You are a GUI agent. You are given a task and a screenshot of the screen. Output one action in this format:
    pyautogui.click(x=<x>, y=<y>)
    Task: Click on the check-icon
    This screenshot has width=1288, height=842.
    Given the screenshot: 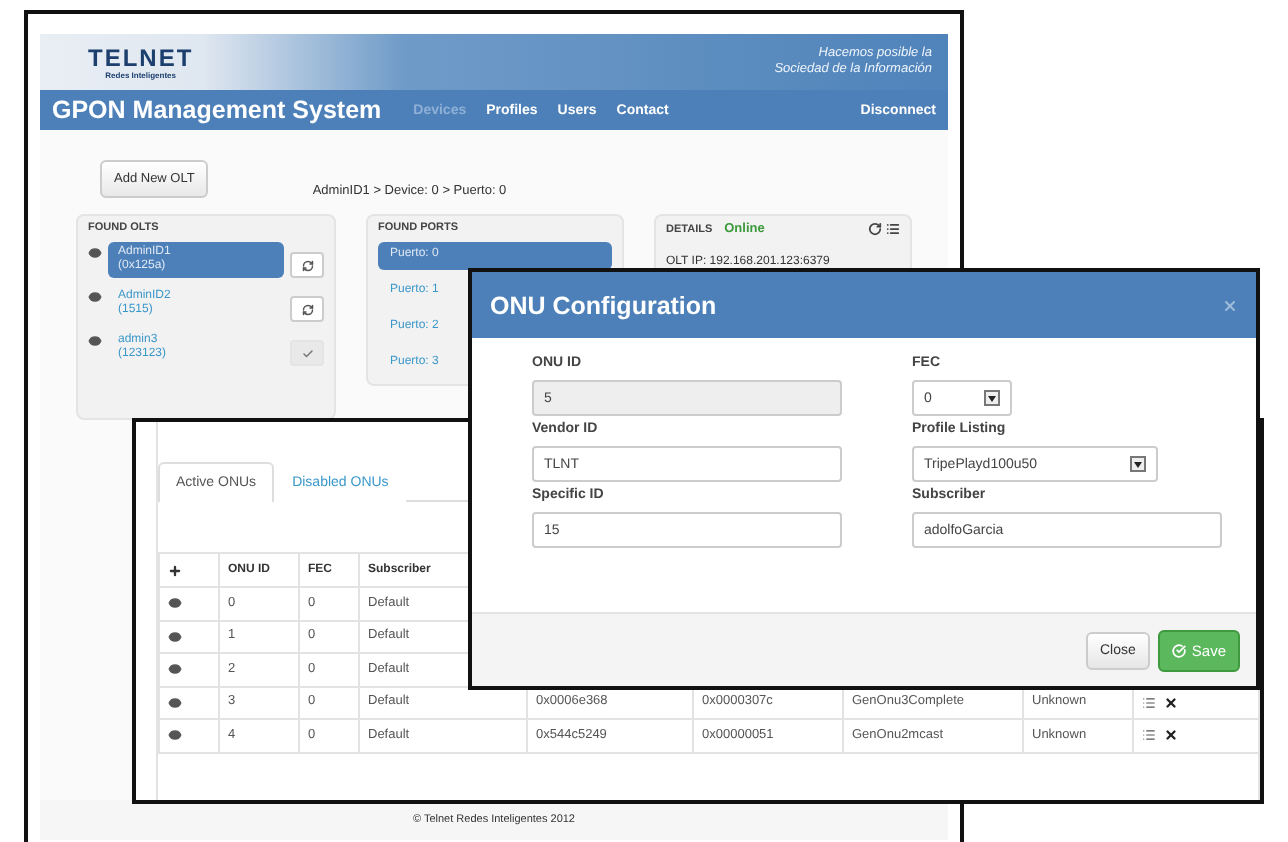 What is the action you would take?
    pyautogui.click(x=307, y=353)
    